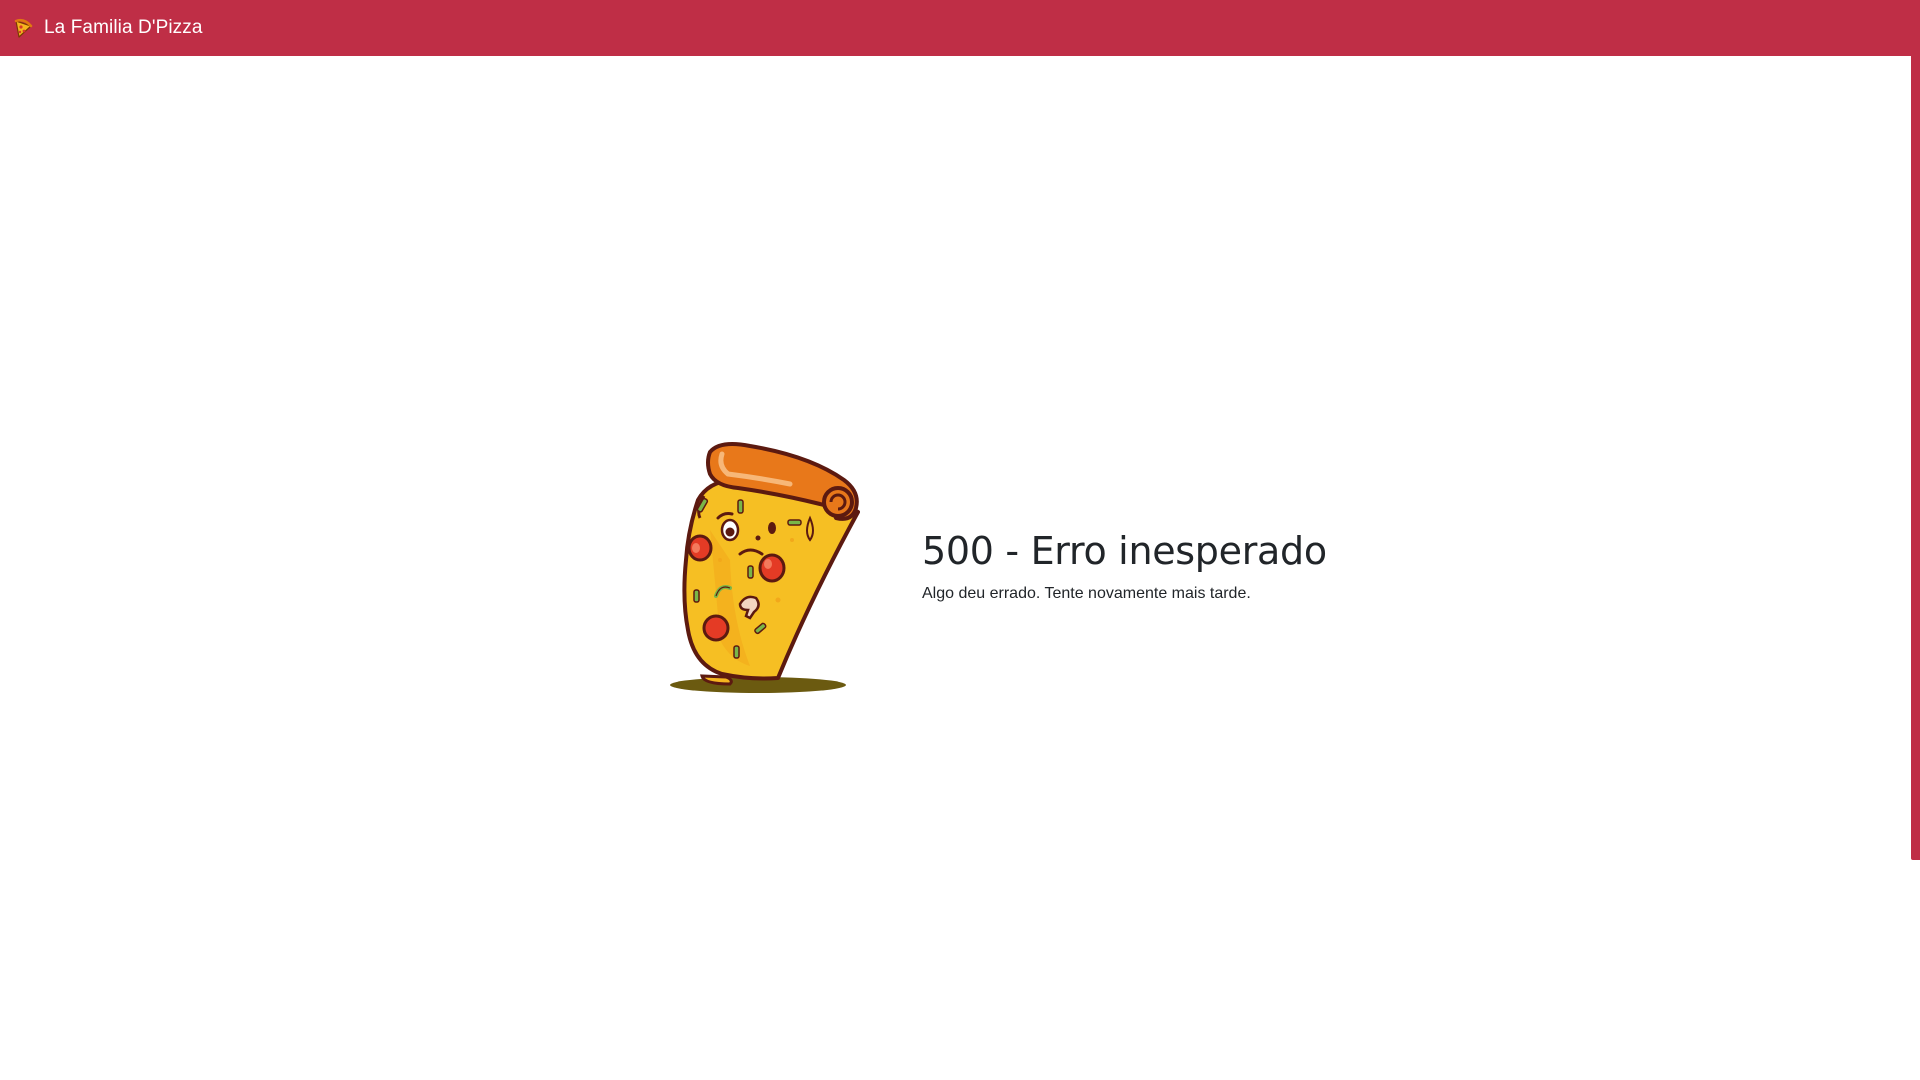 Image resolution: width=1920 pixels, height=1080 pixels. I want to click on top-navbar: La Familia D'Pizza, so click(960, 28).